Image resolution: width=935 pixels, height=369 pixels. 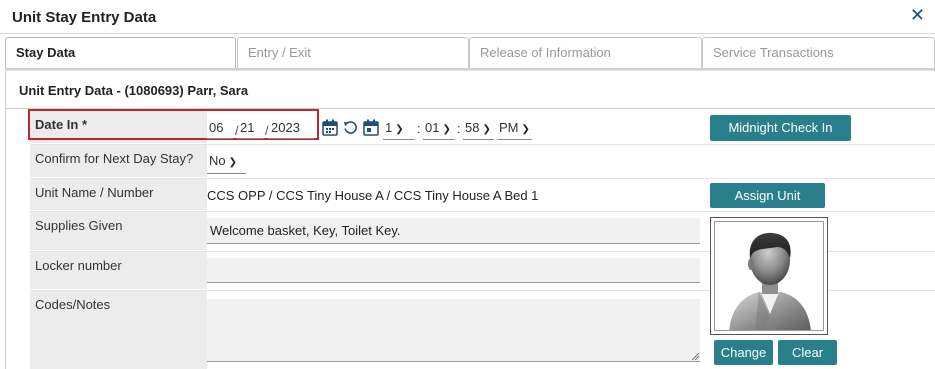 I want to click on supplies-given-label-cell: Supplies Given, so click(x=118, y=231).